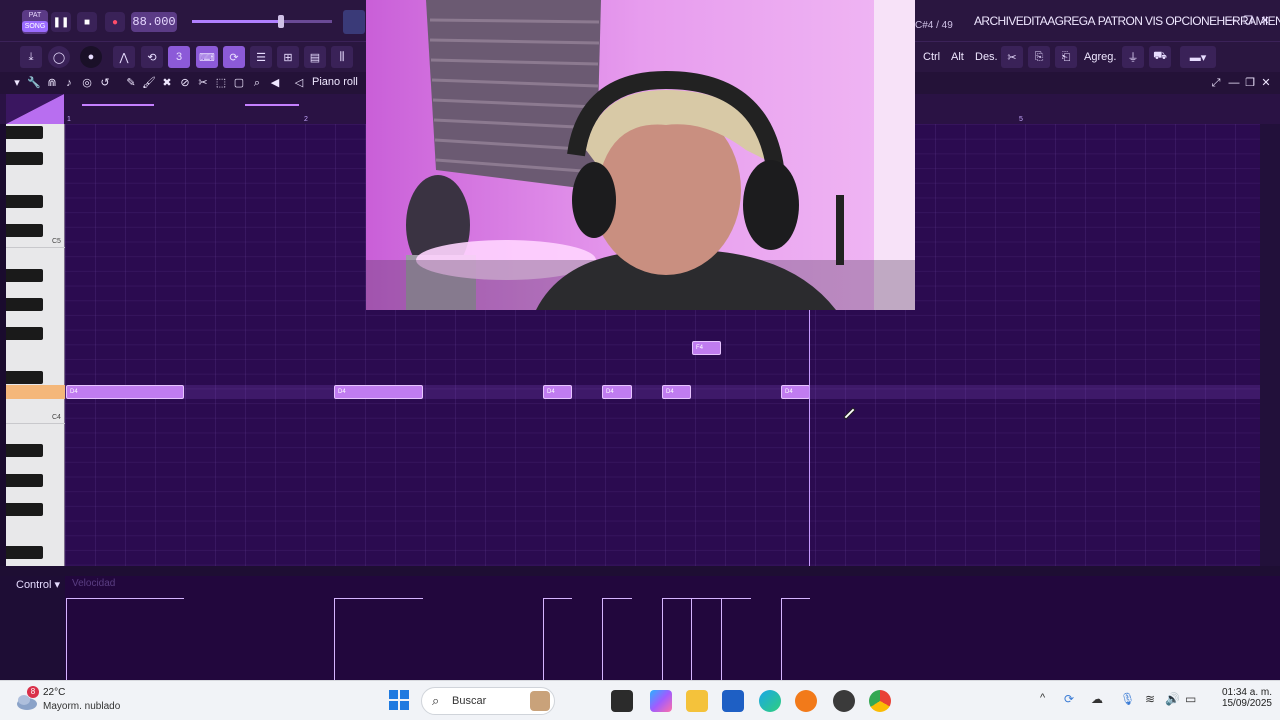 This screenshot has width=1280, height=720. I want to click on playback-tool-icon: ◀, so click(275, 83).